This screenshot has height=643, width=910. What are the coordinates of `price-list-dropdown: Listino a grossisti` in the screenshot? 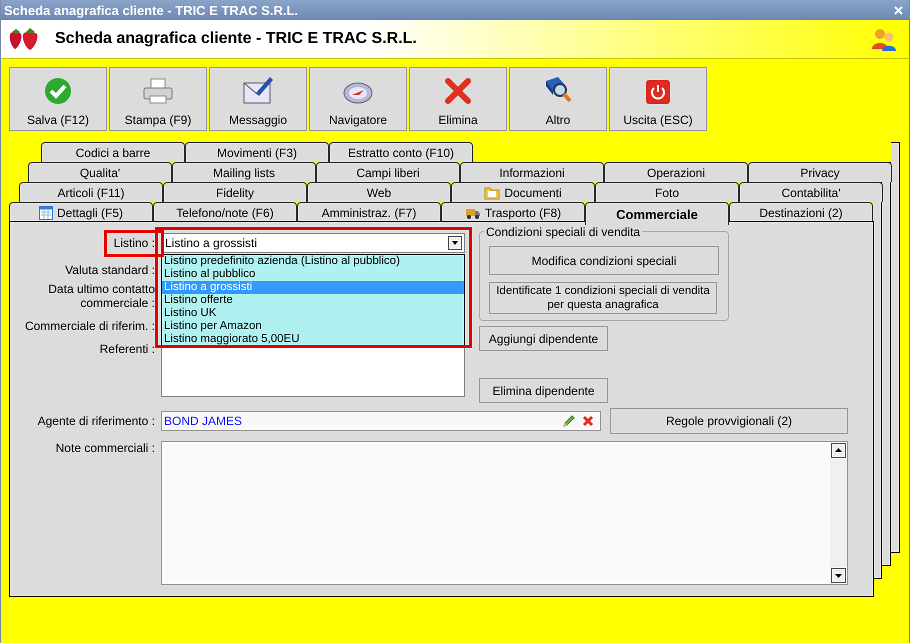 It's located at (313, 243).